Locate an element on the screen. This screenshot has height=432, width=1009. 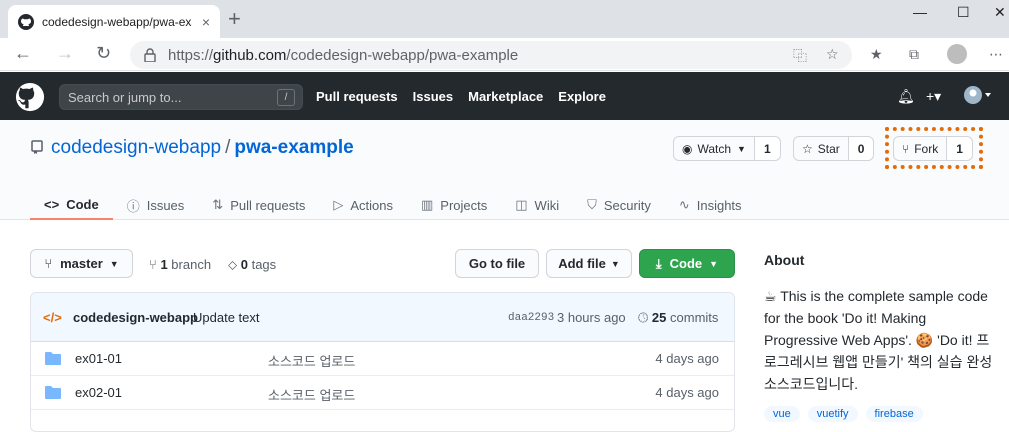
translate-icon: ⿻ is located at coordinates (800, 56).